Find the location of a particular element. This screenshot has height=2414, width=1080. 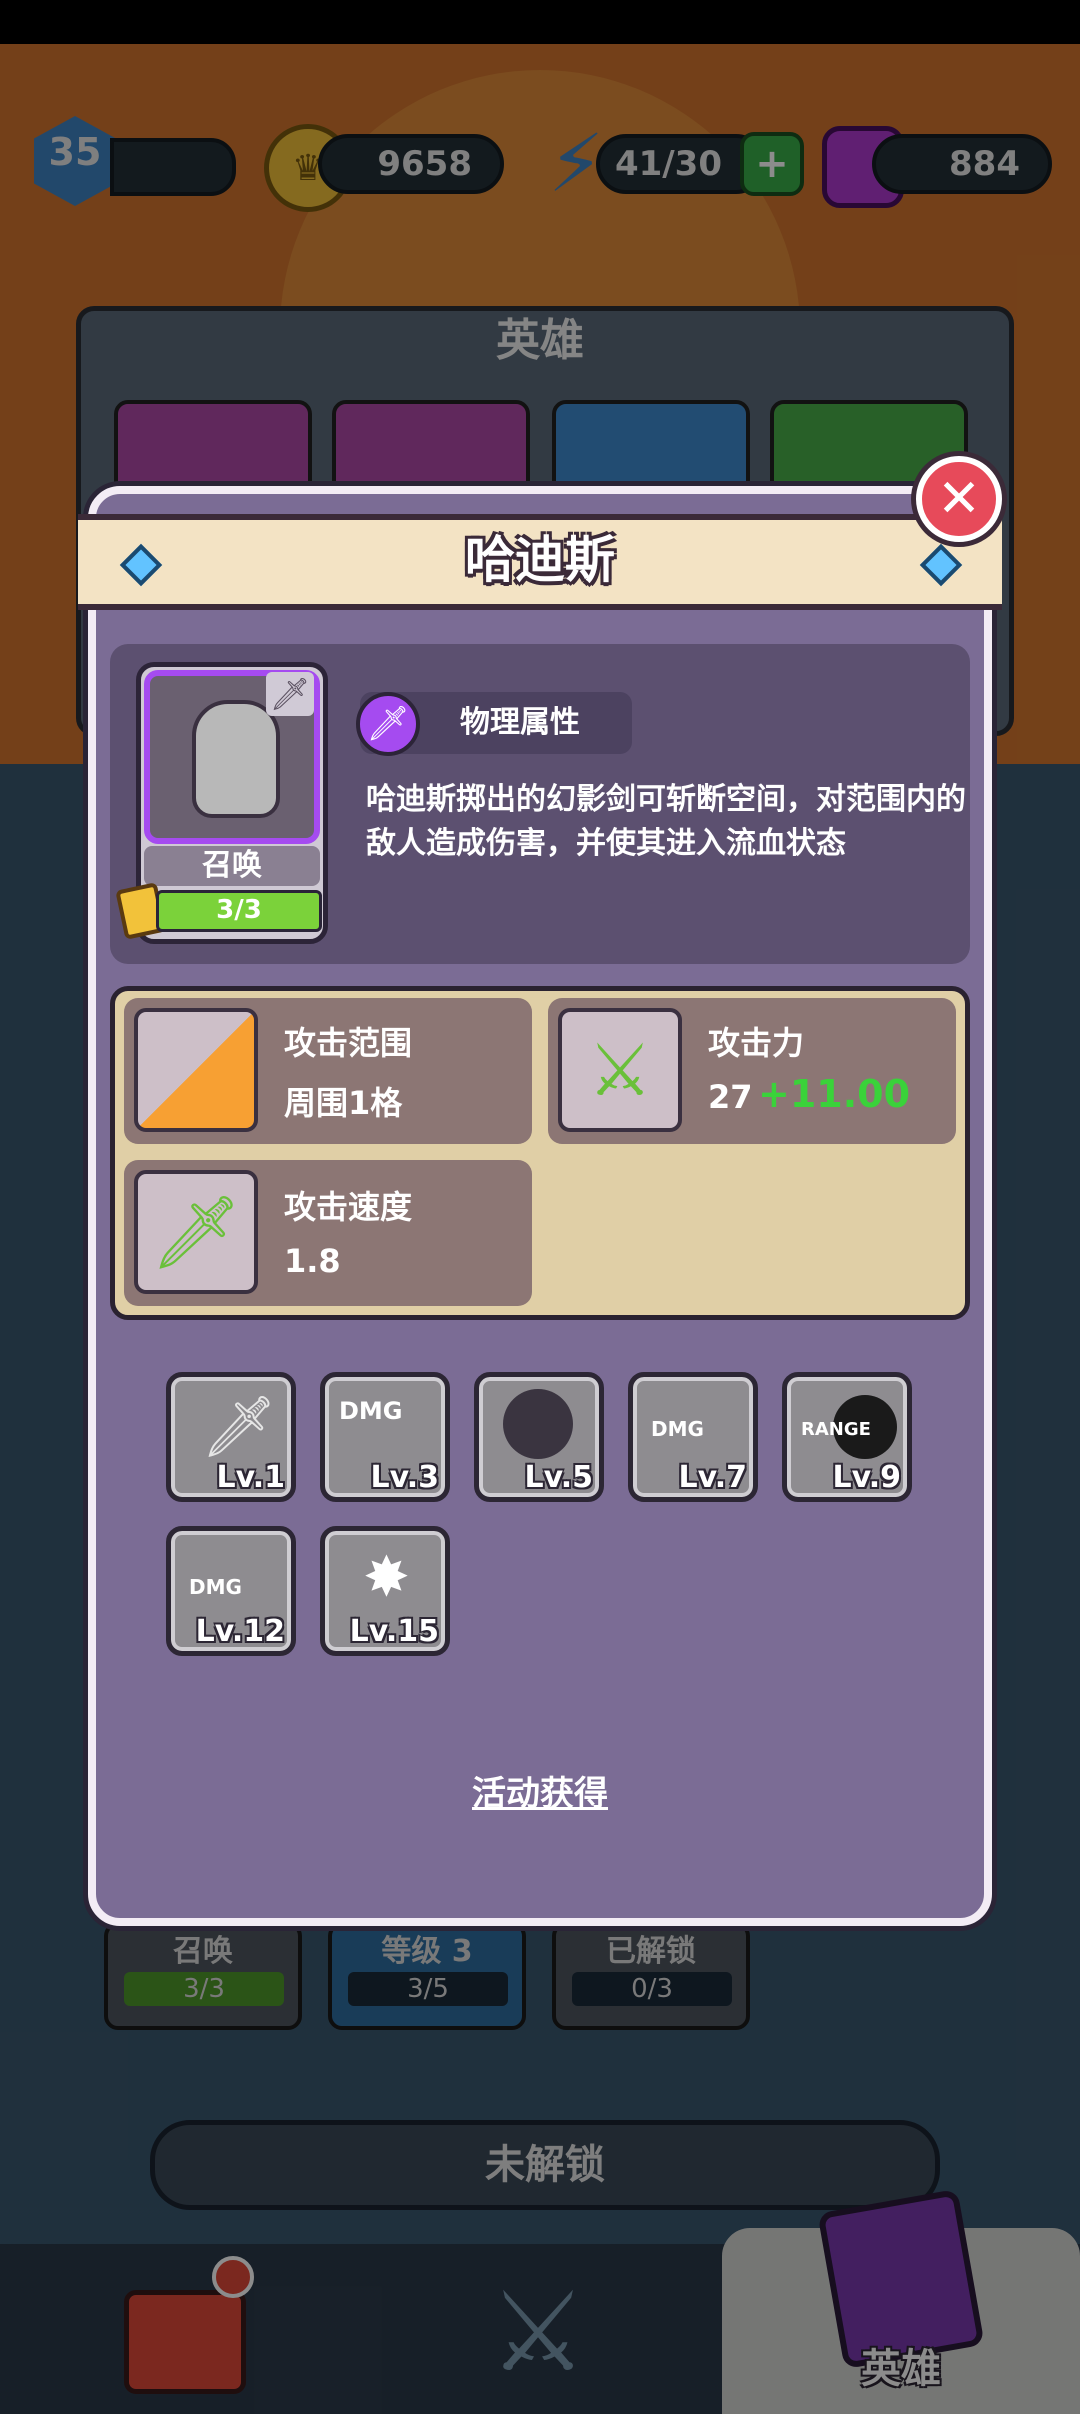

skill-lv1: 🗡 Lv.1 is located at coordinates (231, 1437).